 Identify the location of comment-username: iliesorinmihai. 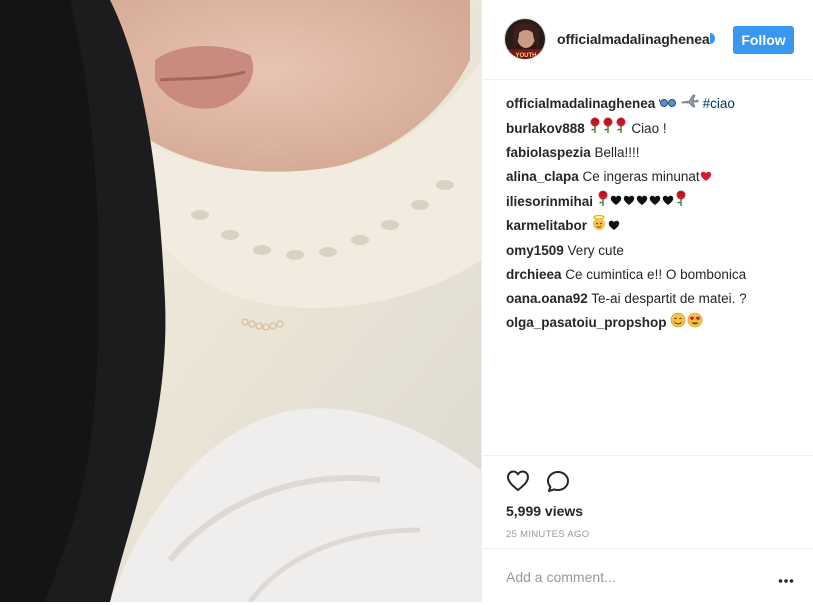
(549, 201).